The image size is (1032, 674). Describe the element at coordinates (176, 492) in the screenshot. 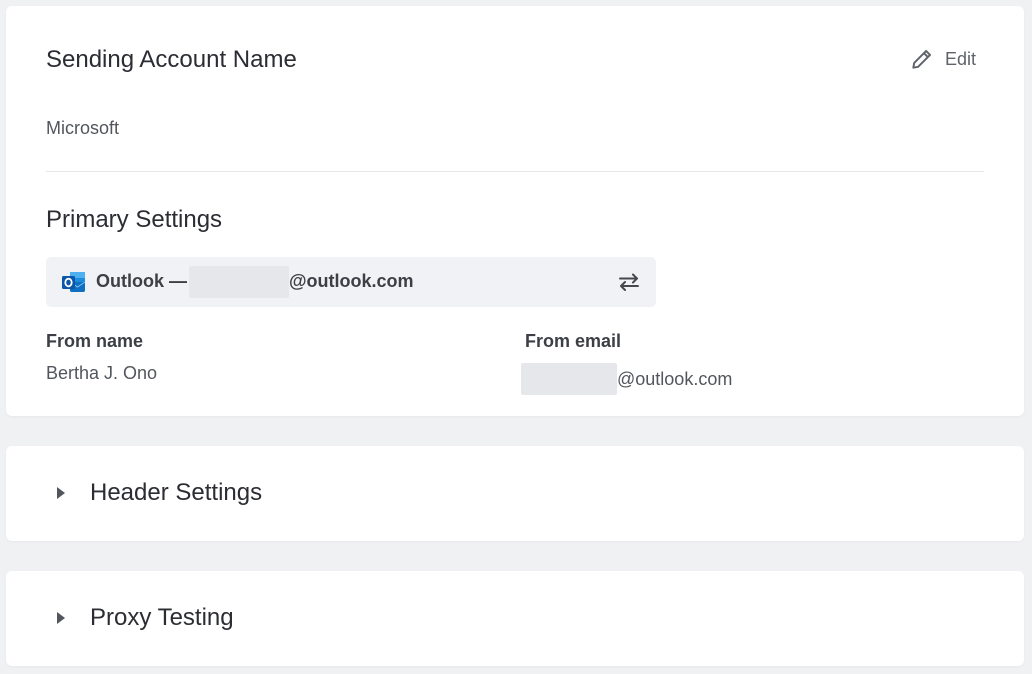

I see `header-settings-title: Header Settings` at that location.